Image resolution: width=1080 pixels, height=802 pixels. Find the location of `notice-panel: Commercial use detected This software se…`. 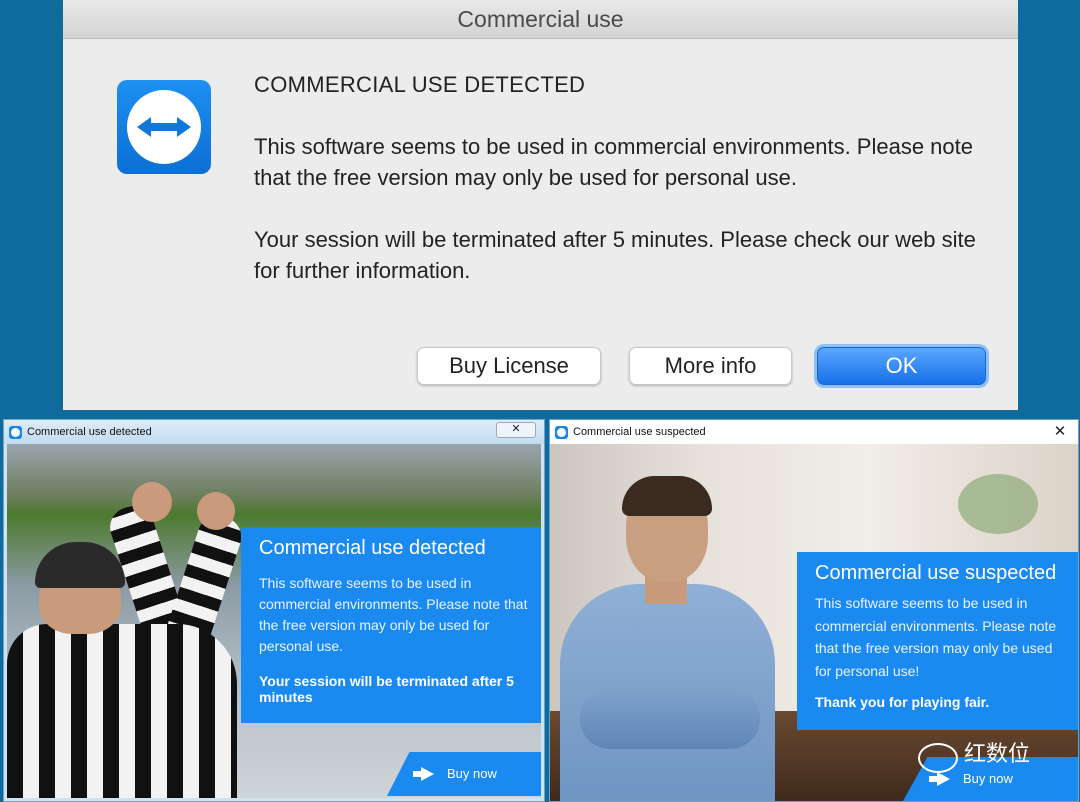

notice-panel: Commercial use detected This software se… is located at coordinates (391, 625).